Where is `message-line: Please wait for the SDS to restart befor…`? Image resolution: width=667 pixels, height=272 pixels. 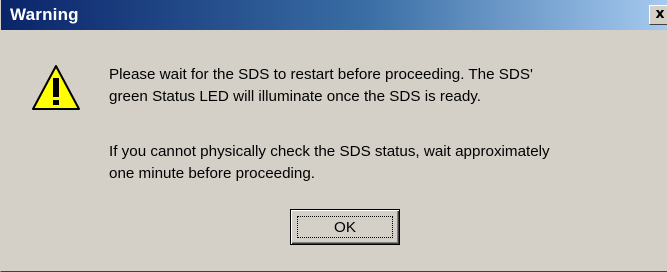
message-line: Please wait for the SDS to restart befor… is located at coordinates (321, 74).